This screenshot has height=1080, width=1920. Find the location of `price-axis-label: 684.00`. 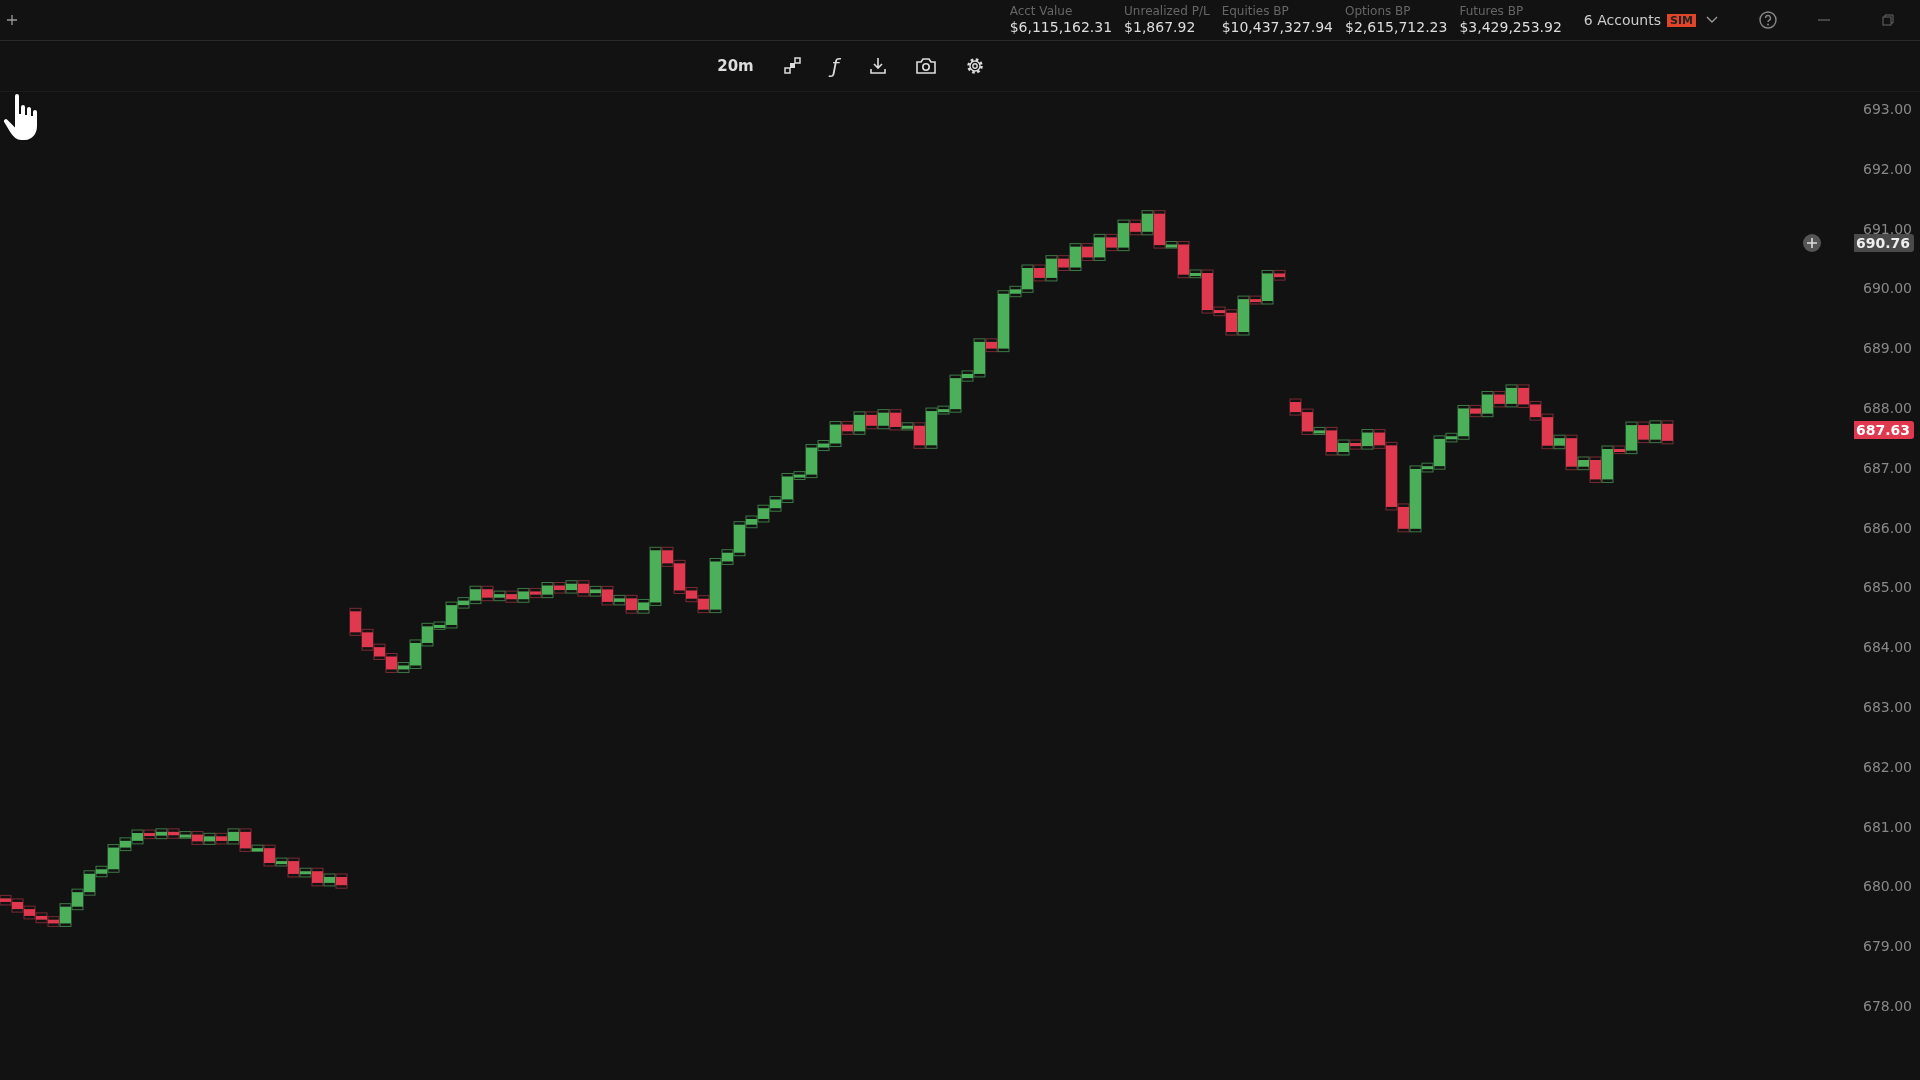

price-axis-label: 684.00 is located at coordinates (1887, 647).